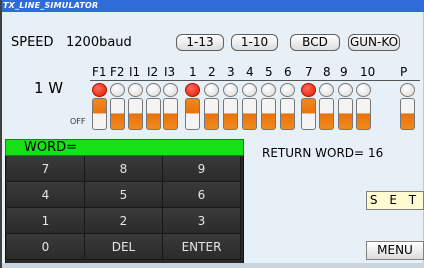 Image resolution: width=424 pixels, height=268 pixels. Describe the element at coordinates (202, 195) in the screenshot. I see `keypad-key: 6` at that location.